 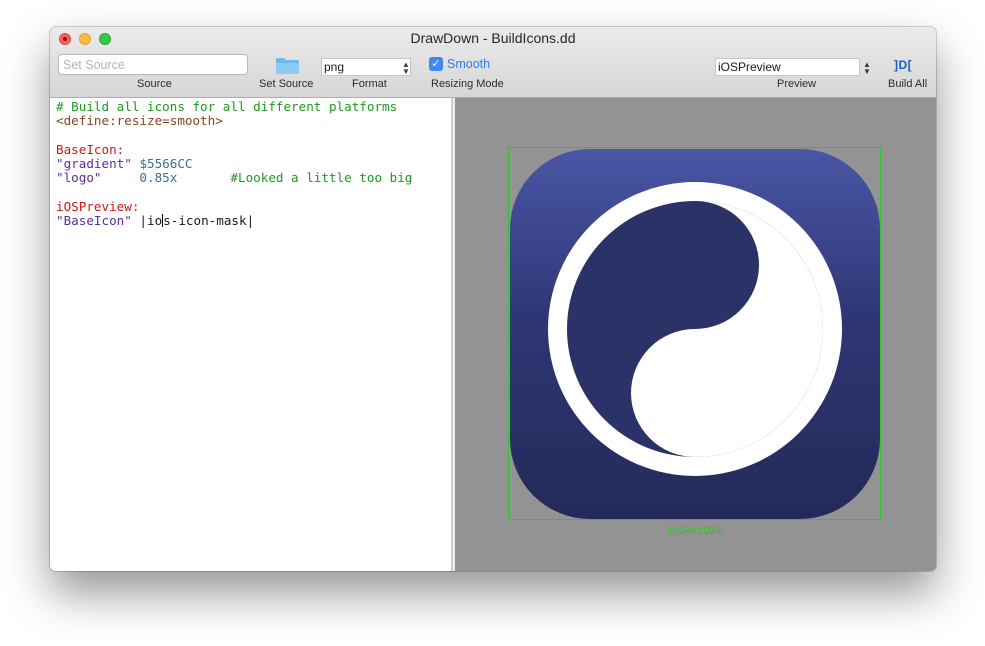 I want to click on icon-size-label: 1024x1024, so click(x=694, y=531).